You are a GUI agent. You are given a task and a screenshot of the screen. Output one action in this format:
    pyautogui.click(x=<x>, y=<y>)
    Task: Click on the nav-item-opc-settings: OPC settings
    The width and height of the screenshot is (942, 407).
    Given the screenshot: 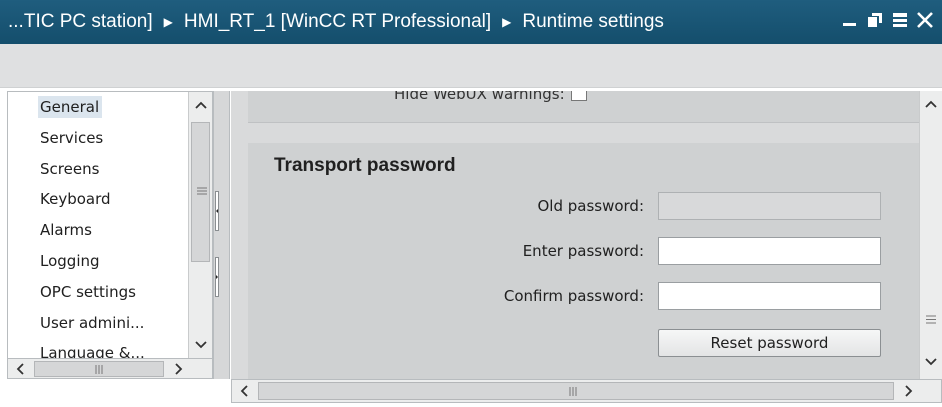 What is the action you would take?
    pyautogui.click(x=98, y=292)
    